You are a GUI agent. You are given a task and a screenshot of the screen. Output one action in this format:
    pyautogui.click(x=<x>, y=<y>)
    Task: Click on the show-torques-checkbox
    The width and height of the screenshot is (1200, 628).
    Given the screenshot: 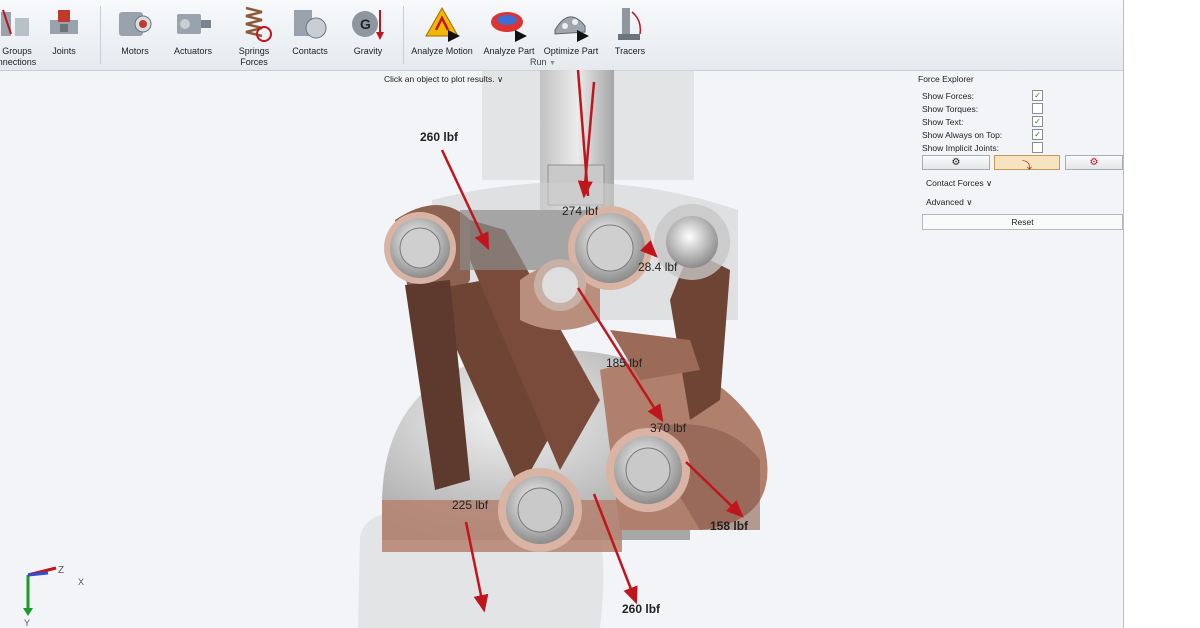 What is the action you would take?
    pyautogui.click(x=1037, y=108)
    